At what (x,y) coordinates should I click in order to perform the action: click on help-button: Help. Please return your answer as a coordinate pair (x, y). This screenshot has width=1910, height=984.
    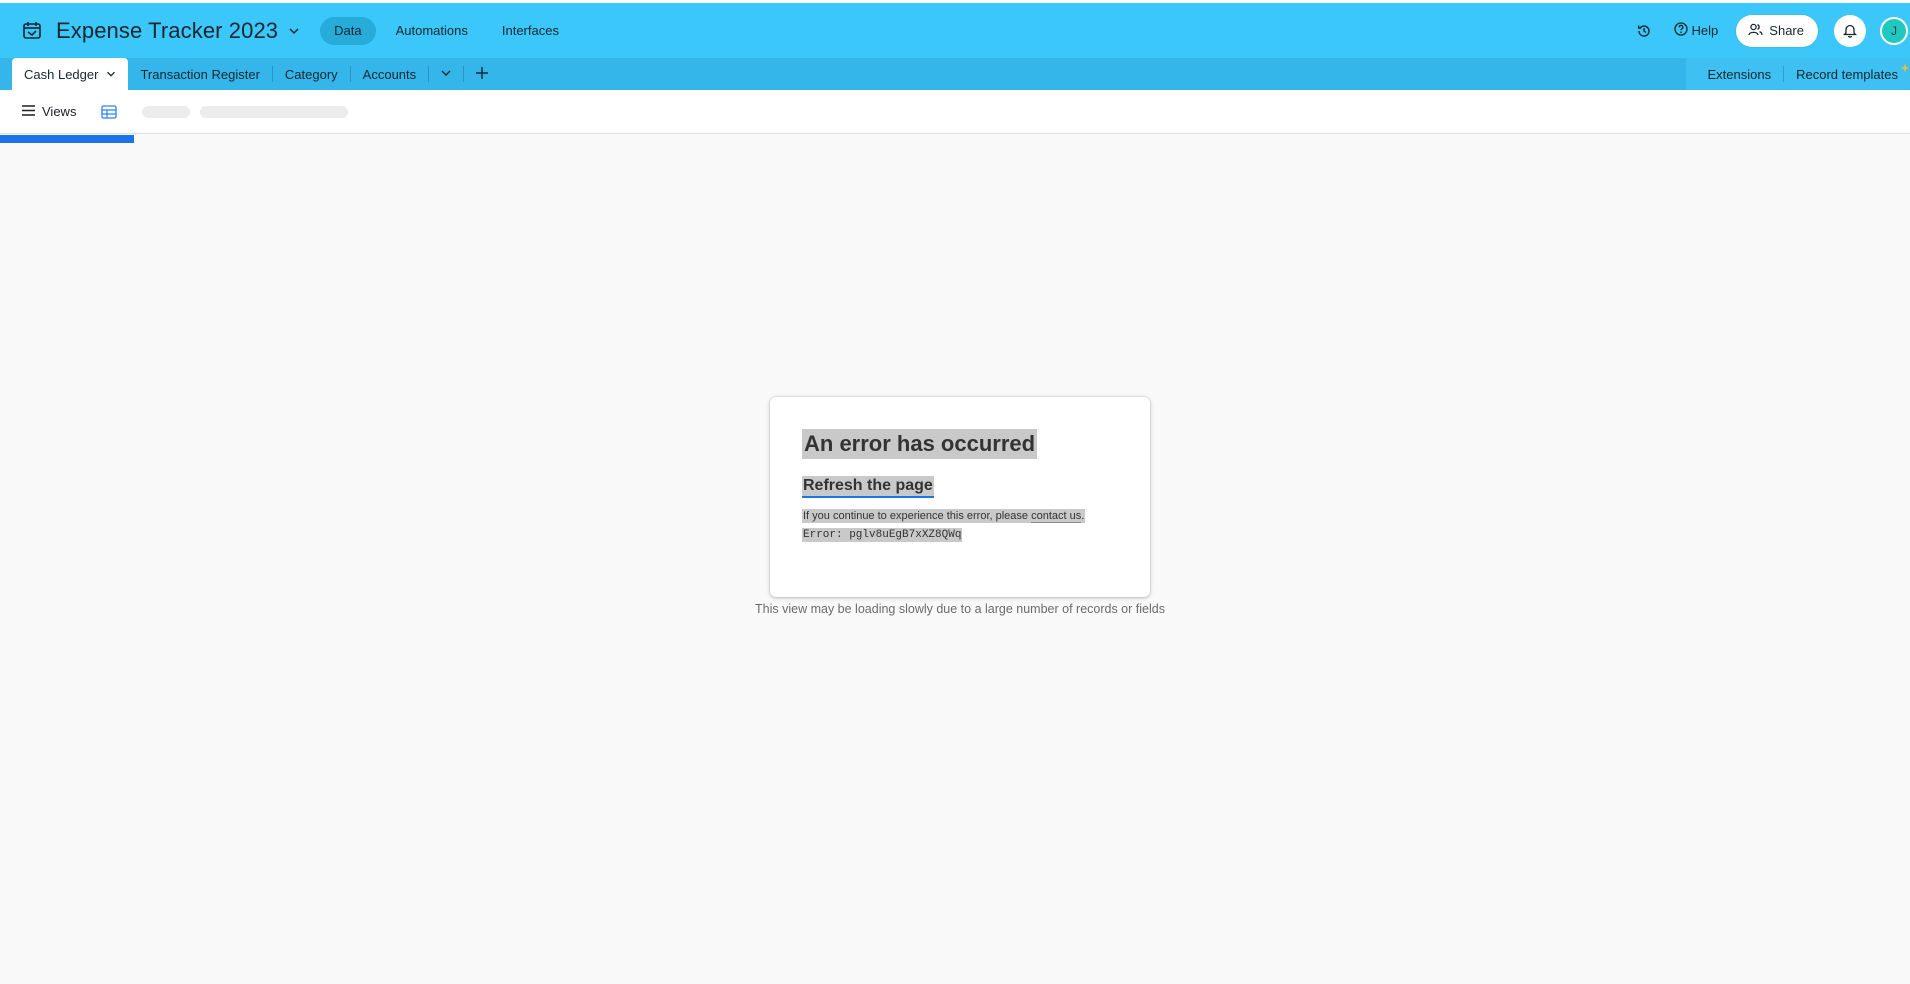
    Looking at the image, I should click on (1696, 30).